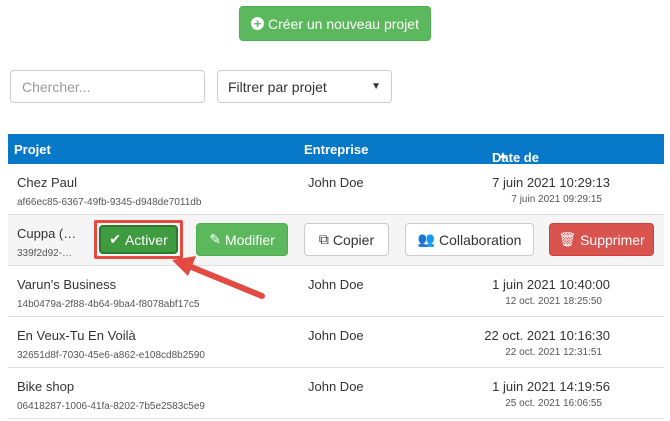 This screenshot has height=421, width=670. What do you see at coordinates (107, 86) in the screenshot?
I see `search-input` at bounding box center [107, 86].